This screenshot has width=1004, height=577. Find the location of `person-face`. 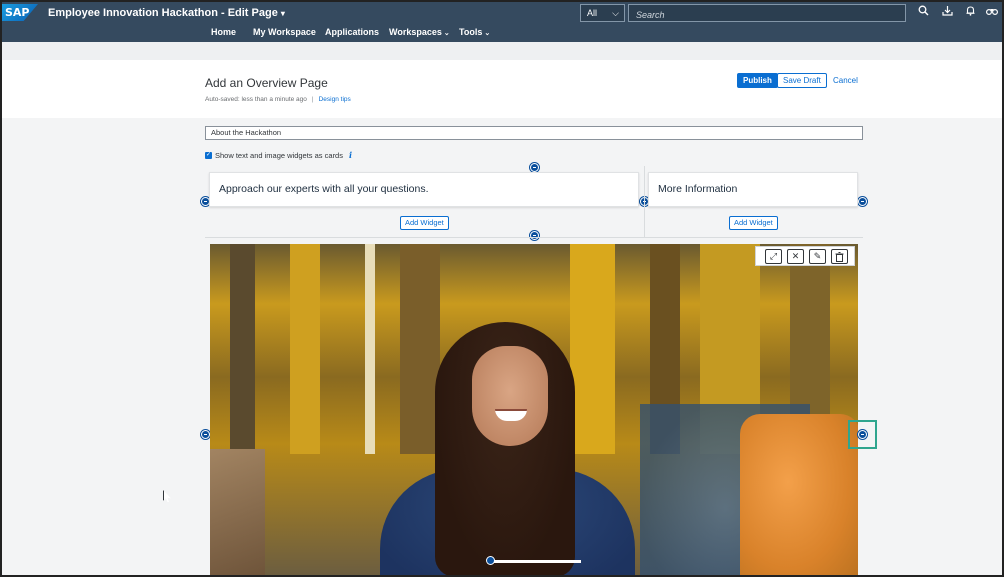

person-face is located at coordinates (510, 396).